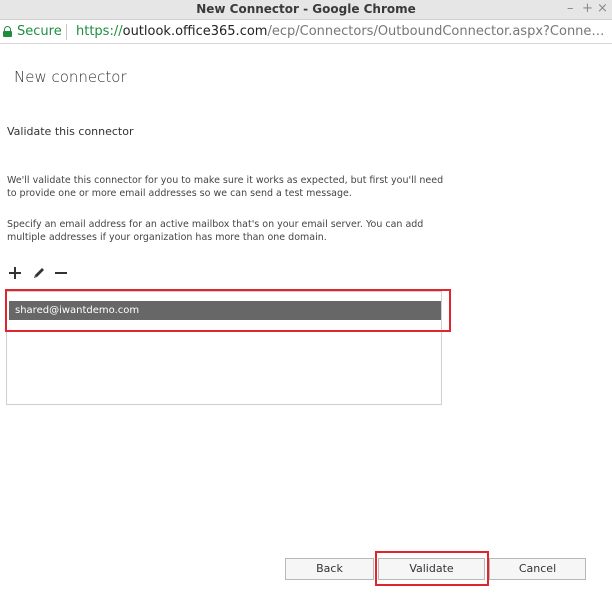  I want to click on minimize-button: –, so click(570, 8).